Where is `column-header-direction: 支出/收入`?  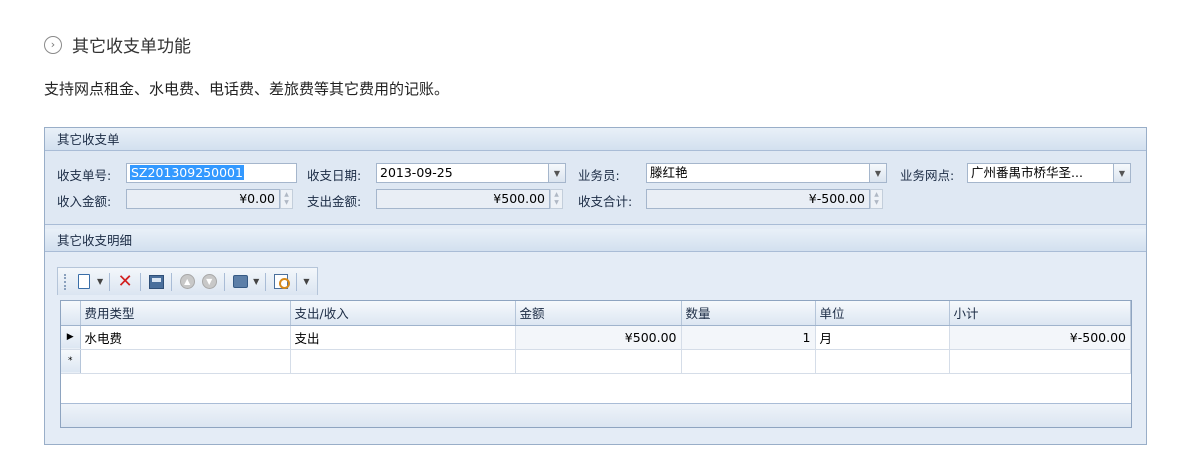
column-header-direction: 支出/收入 is located at coordinates (403, 313).